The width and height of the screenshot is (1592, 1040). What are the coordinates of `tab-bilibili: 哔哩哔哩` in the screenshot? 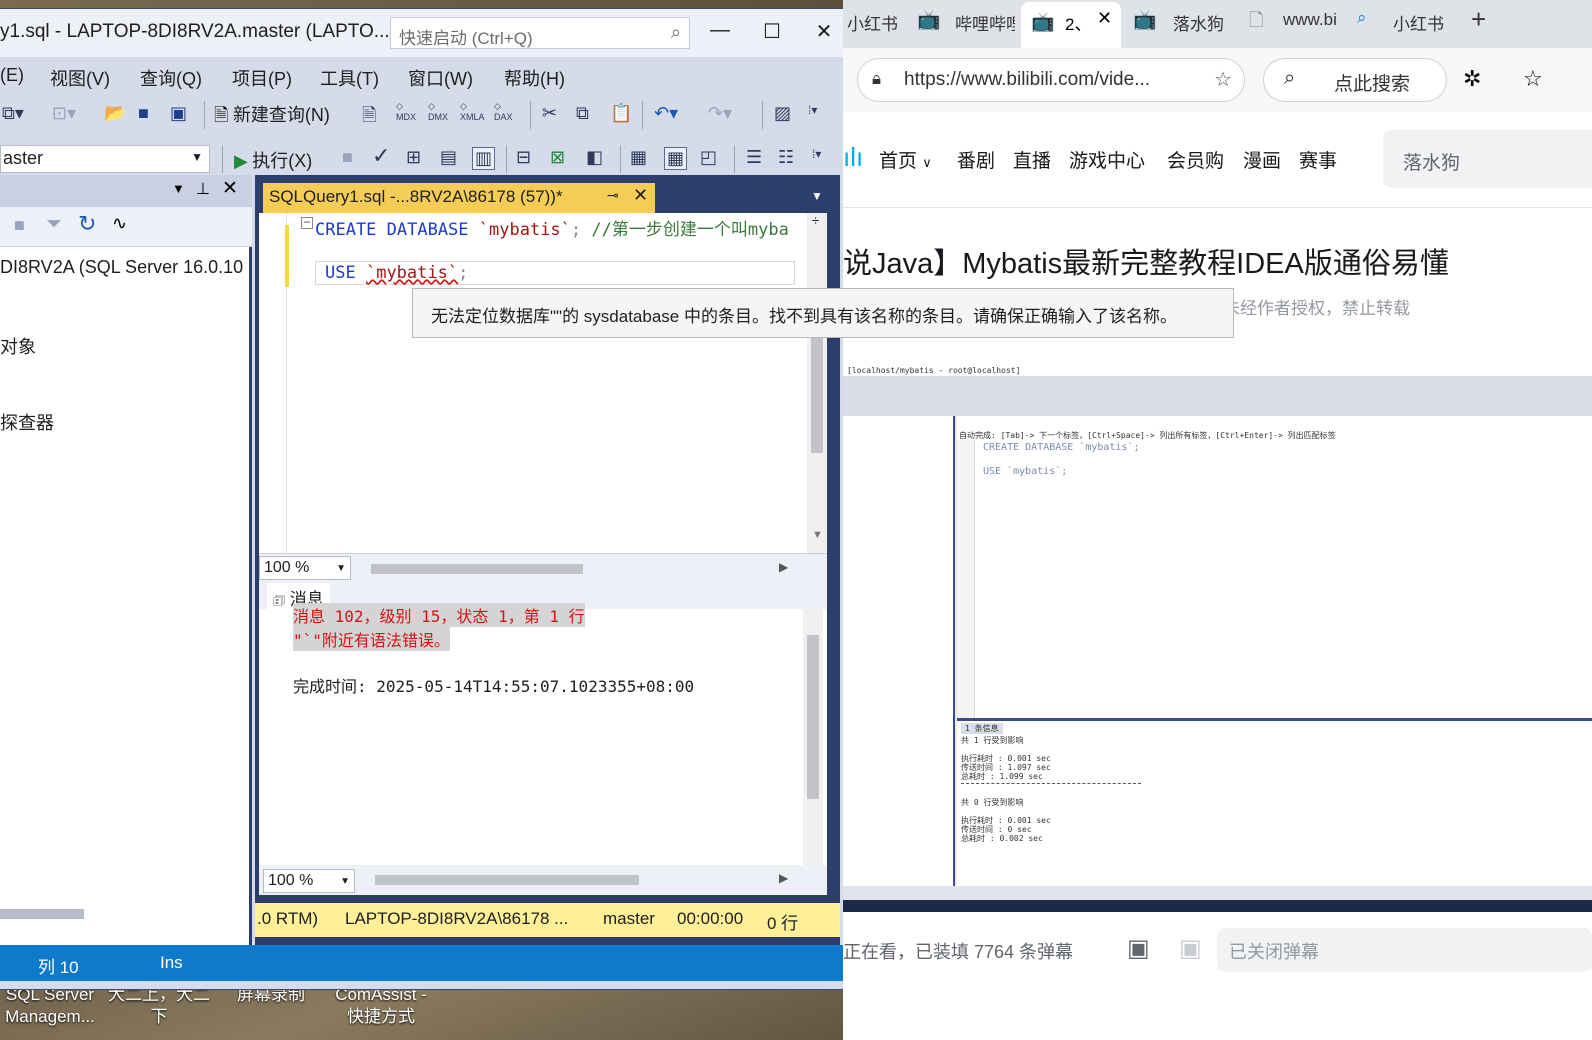 It's located at (985, 22).